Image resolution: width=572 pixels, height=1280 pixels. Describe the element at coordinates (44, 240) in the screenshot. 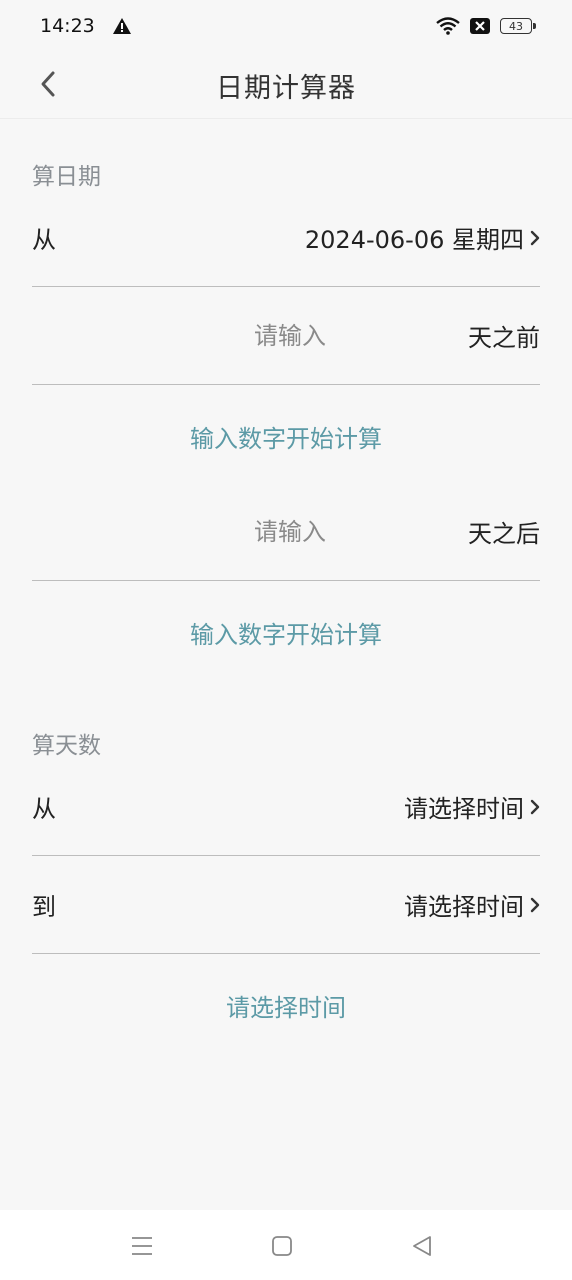

I see `from-label: 从` at that location.